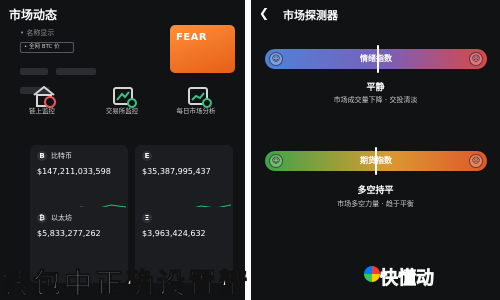 The height and width of the screenshot is (300, 500). What do you see at coordinates (264, 13) in the screenshot?
I see `back-arrow-icon: ❮` at bounding box center [264, 13].